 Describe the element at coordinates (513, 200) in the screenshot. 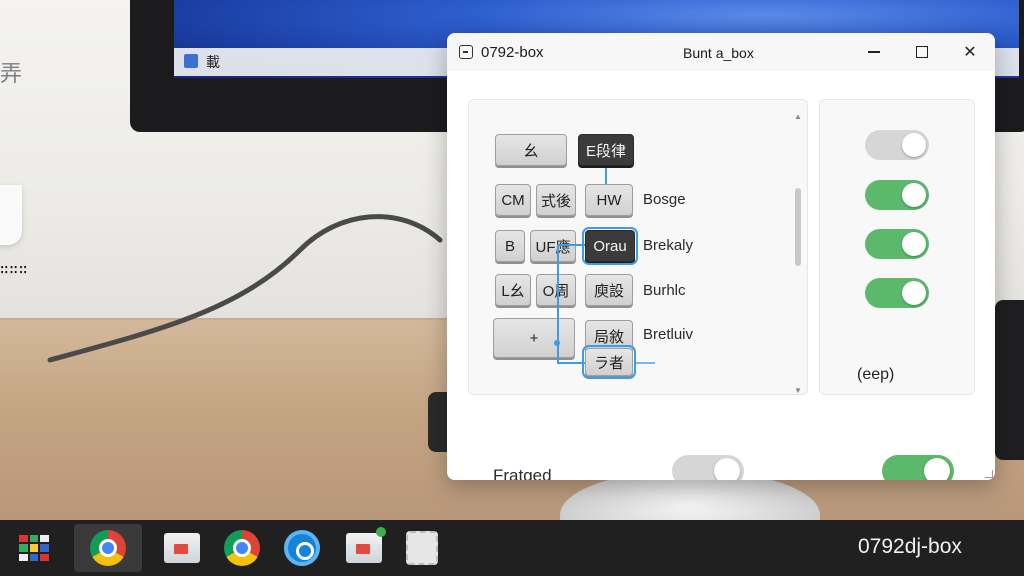

I see `key-button: CM` at that location.